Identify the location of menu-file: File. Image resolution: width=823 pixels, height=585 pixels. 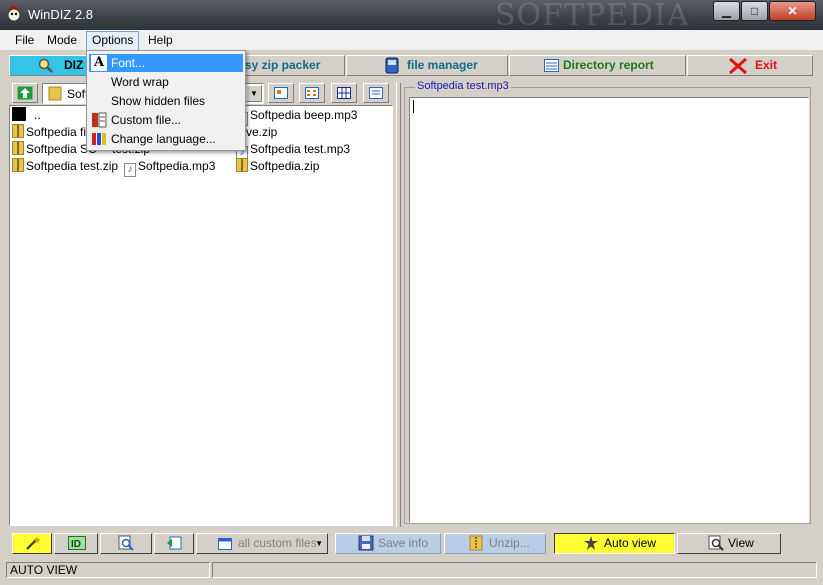
(24, 40).